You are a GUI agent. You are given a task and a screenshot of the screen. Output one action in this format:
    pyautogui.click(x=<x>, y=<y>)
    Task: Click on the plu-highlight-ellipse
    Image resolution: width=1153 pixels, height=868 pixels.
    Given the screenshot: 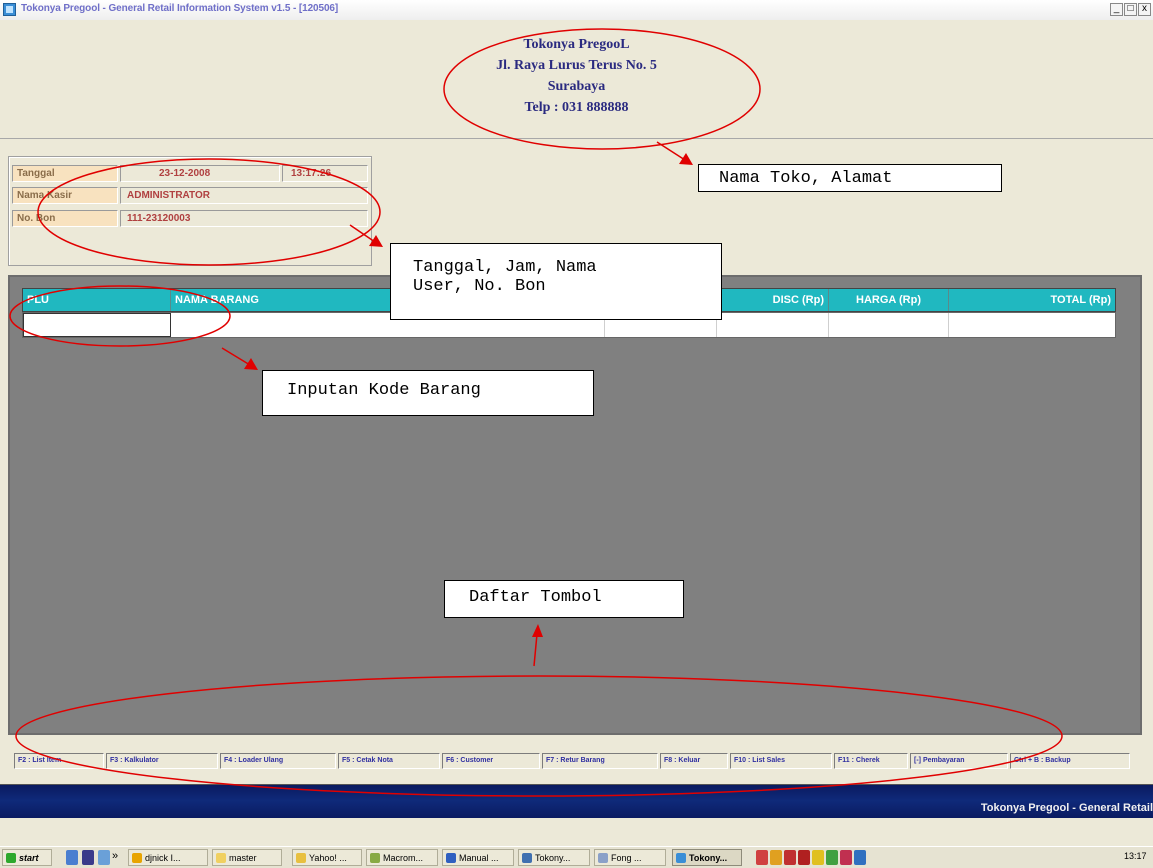 What is the action you would take?
    pyautogui.click(x=120, y=316)
    